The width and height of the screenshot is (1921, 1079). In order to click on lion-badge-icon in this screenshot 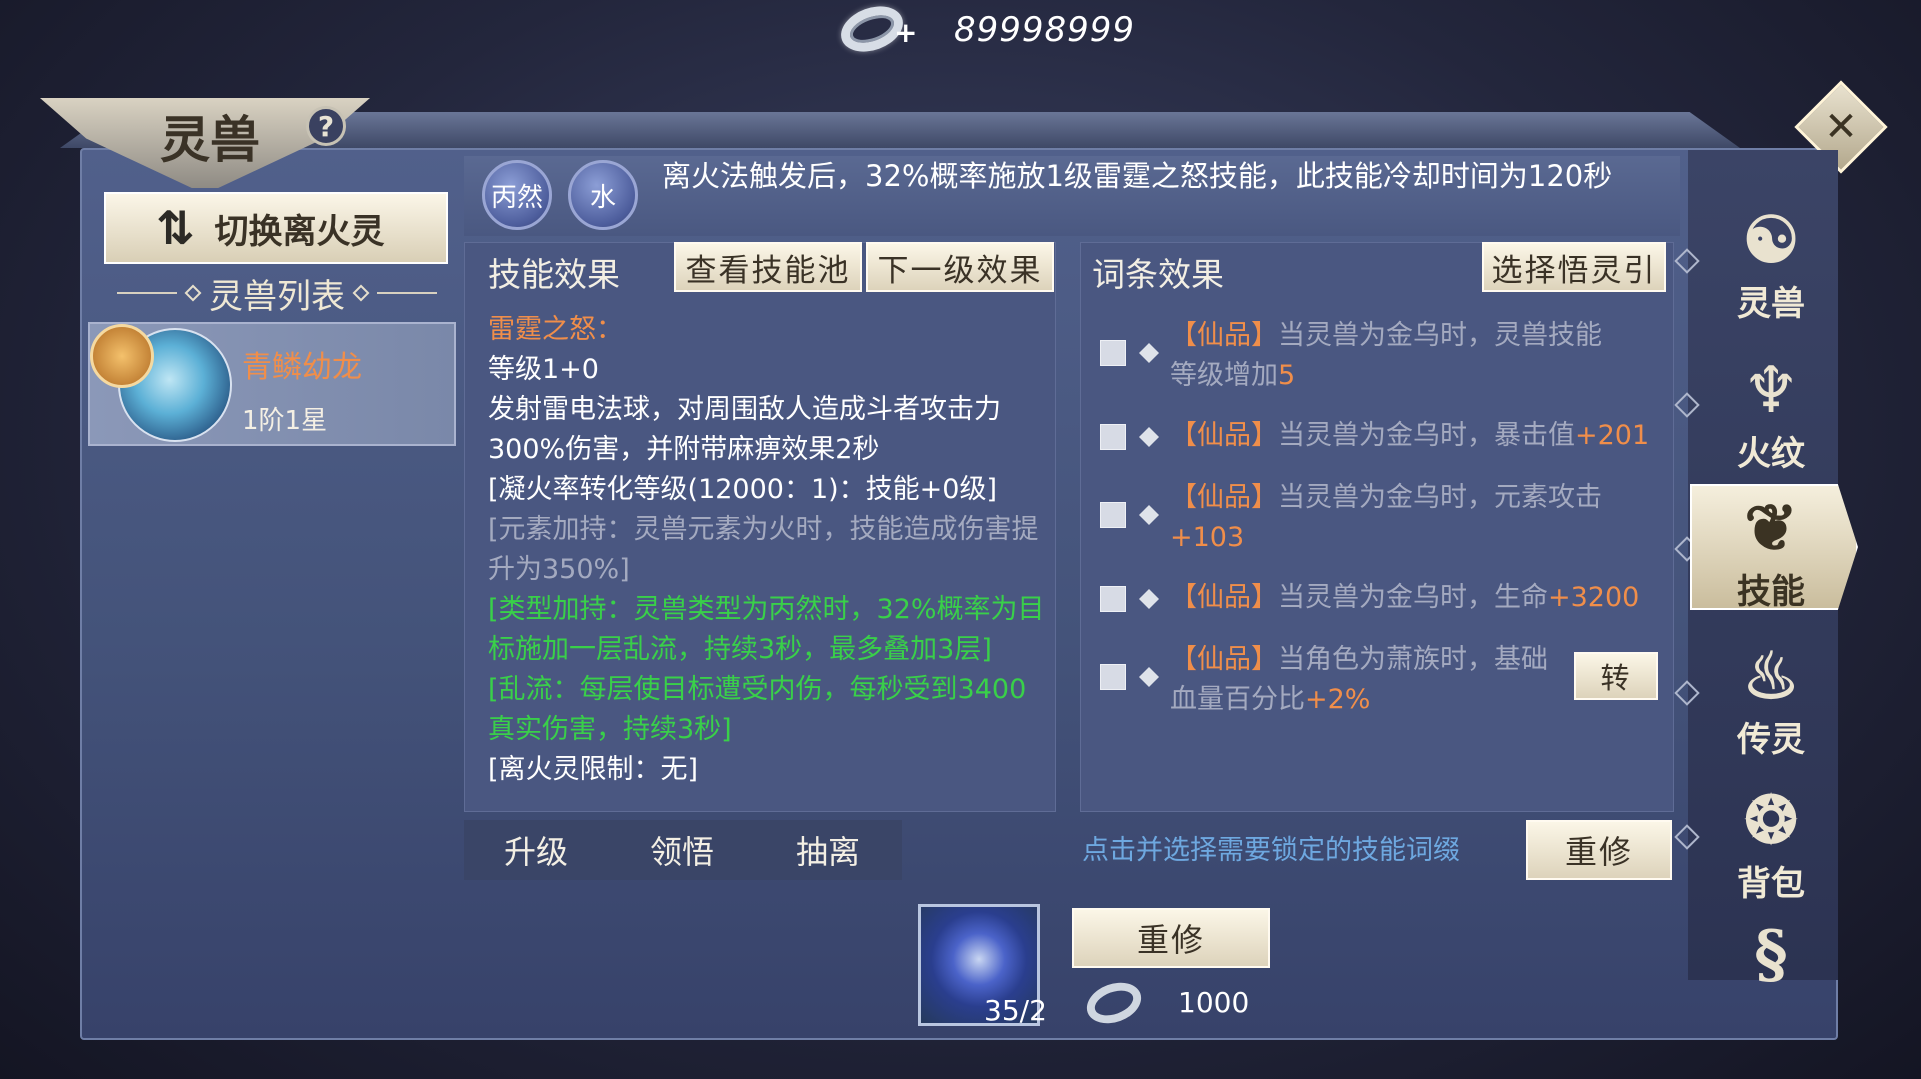, I will do `click(122, 356)`.